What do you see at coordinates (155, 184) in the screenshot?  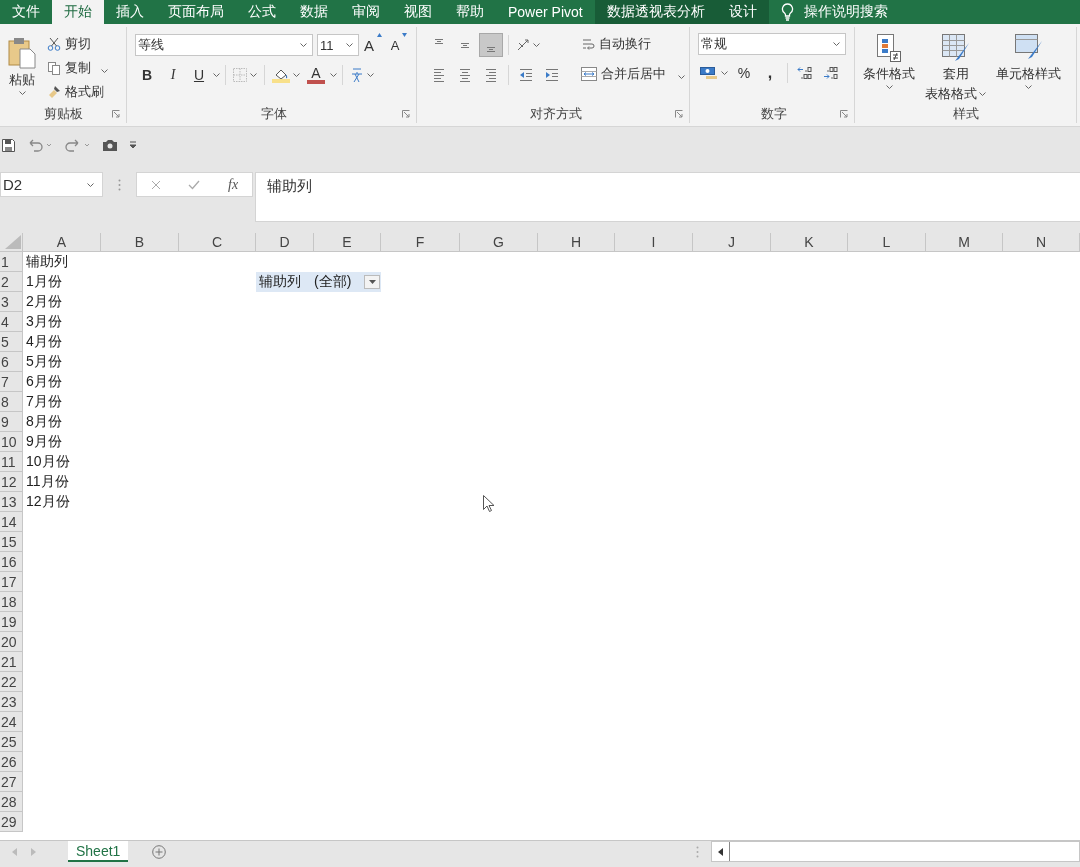 I see `close-icon` at bounding box center [155, 184].